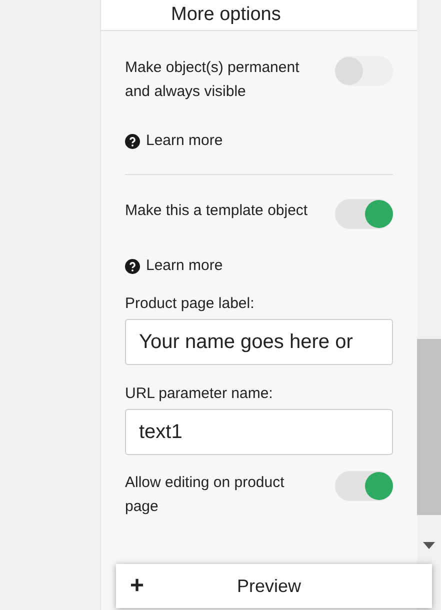  I want to click on panel-title: More options, so click(226, 15).